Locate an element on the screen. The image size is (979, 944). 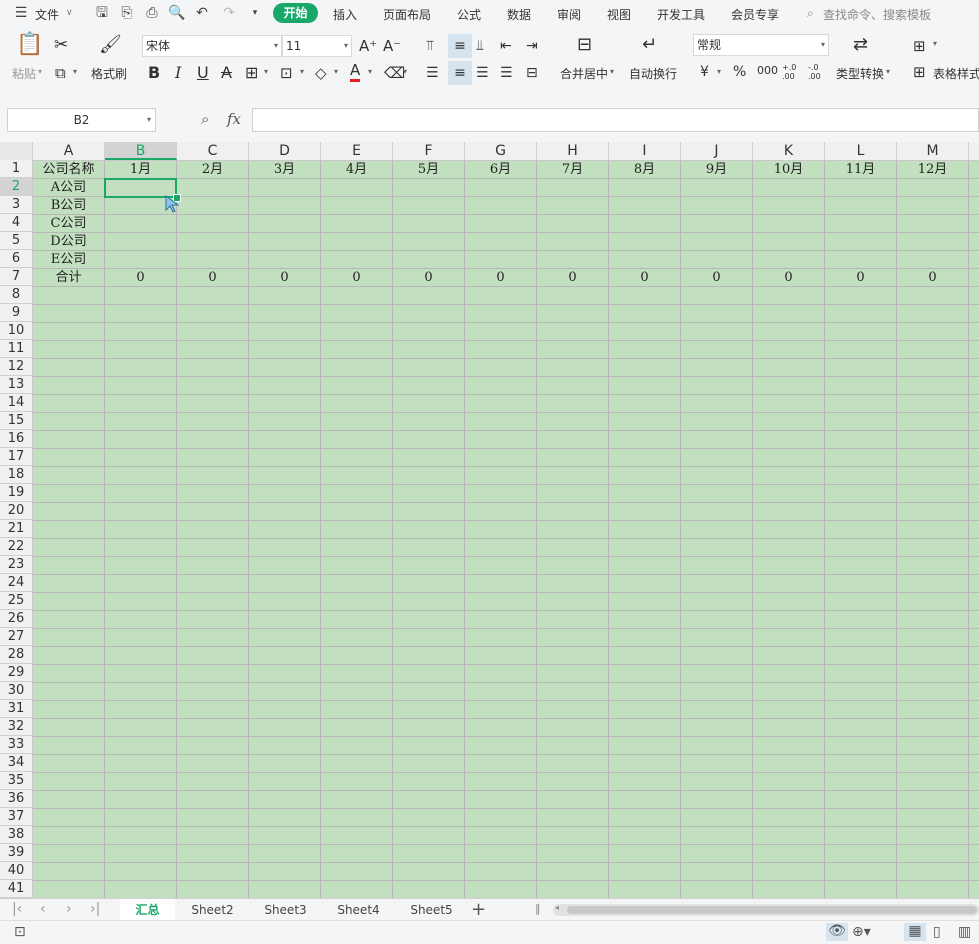
macro-record-icon: ⊡ is located at coordinates (20, 932).